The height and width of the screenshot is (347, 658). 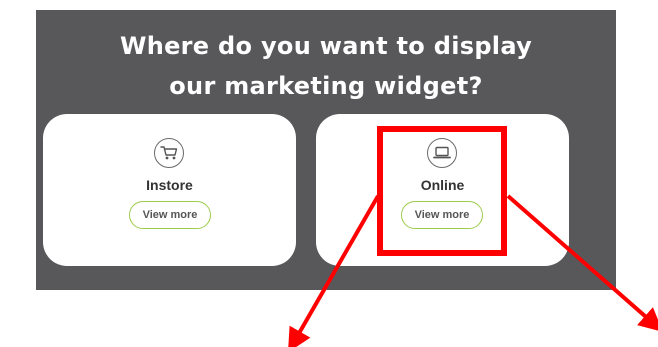 What do you see at coordinates (442, 215) in the screenshot?
I see `online-view-more-button: View more` at bounding box center [442, 215].